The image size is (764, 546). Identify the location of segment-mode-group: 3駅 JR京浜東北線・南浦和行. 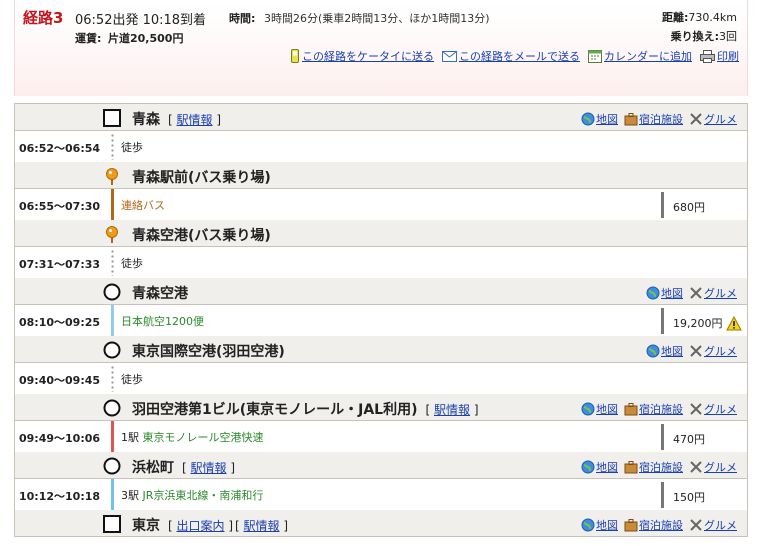
(192, 495).